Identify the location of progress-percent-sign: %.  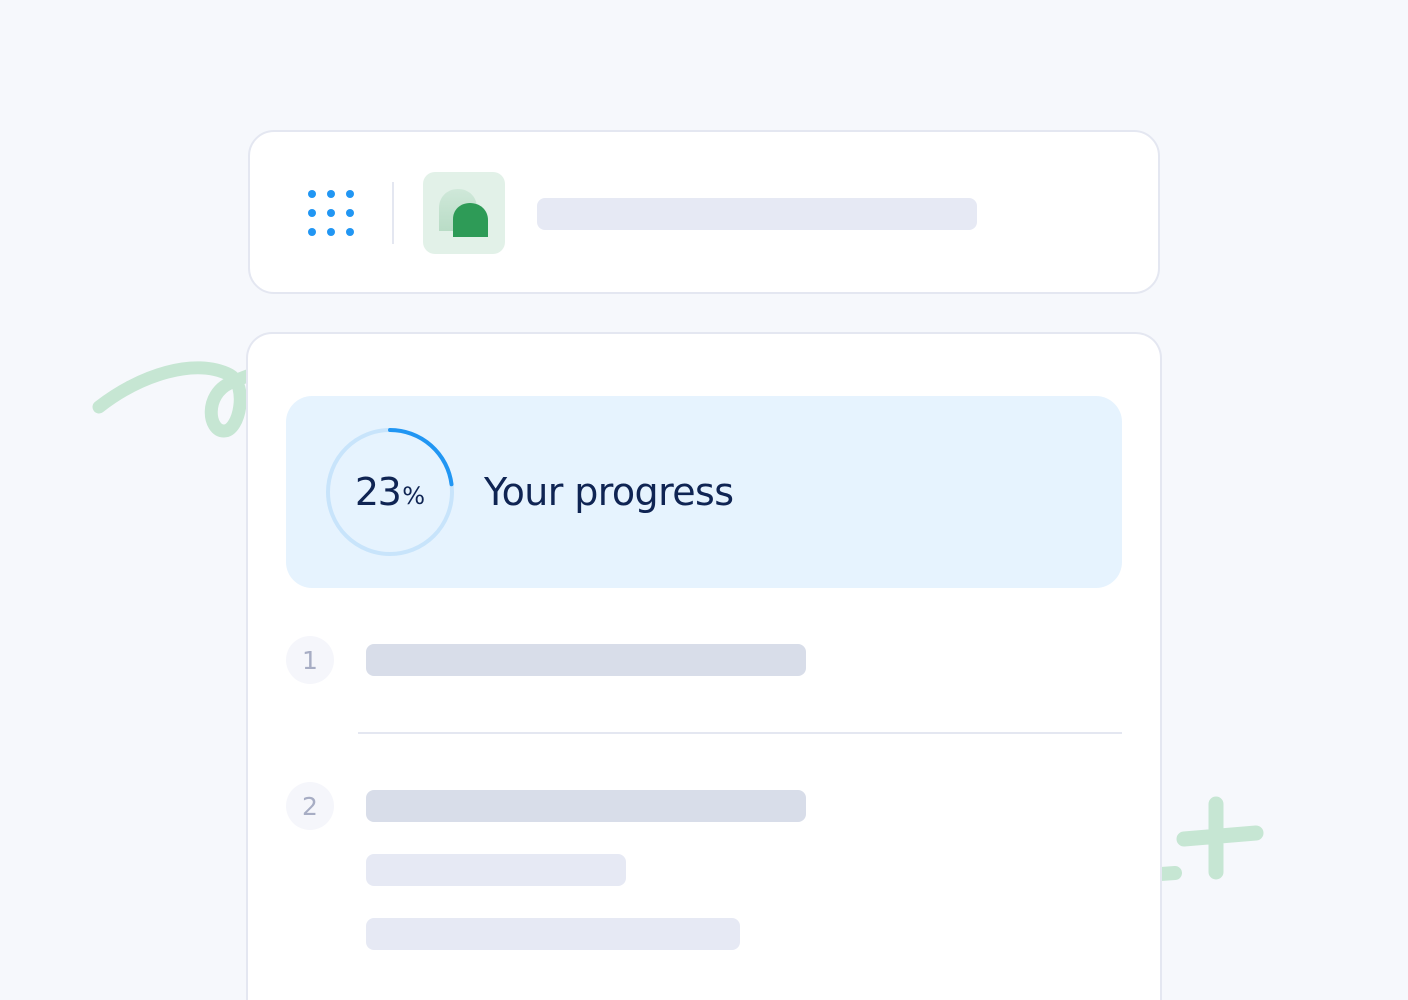
(414, 496).